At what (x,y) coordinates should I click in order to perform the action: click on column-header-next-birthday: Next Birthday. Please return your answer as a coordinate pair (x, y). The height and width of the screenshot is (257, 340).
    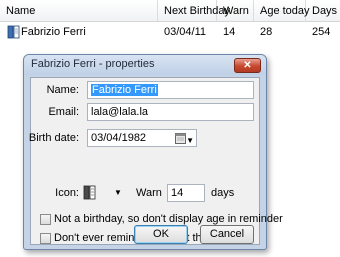
    Looking at the image, I should click on (194, 11).